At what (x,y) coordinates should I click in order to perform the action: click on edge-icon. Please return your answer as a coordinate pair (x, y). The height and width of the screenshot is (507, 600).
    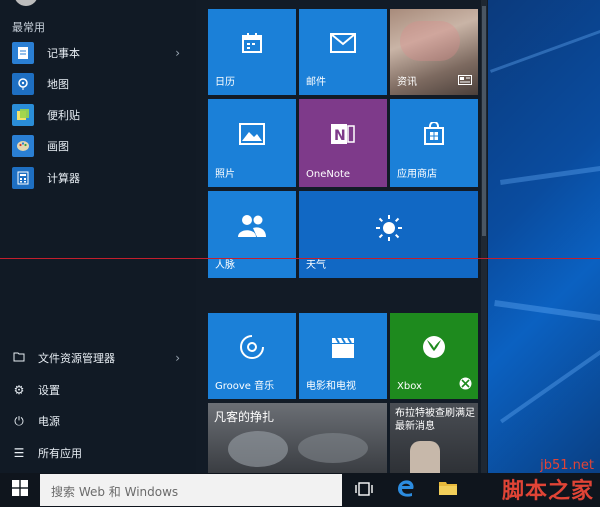
    Looking at the image, I should click on (406, 490).